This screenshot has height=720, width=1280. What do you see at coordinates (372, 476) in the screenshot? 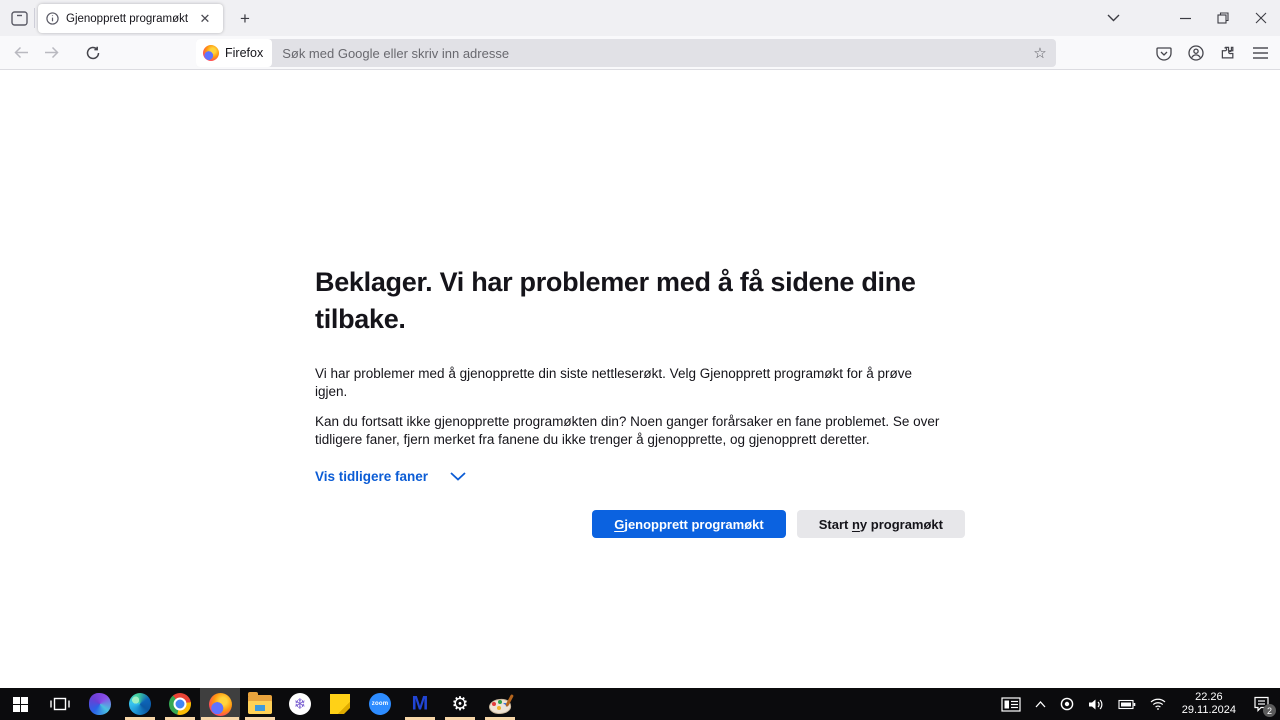
I see `show-previous-tabs-label: Vis tidligere faner` at bounding box center [372, 476].